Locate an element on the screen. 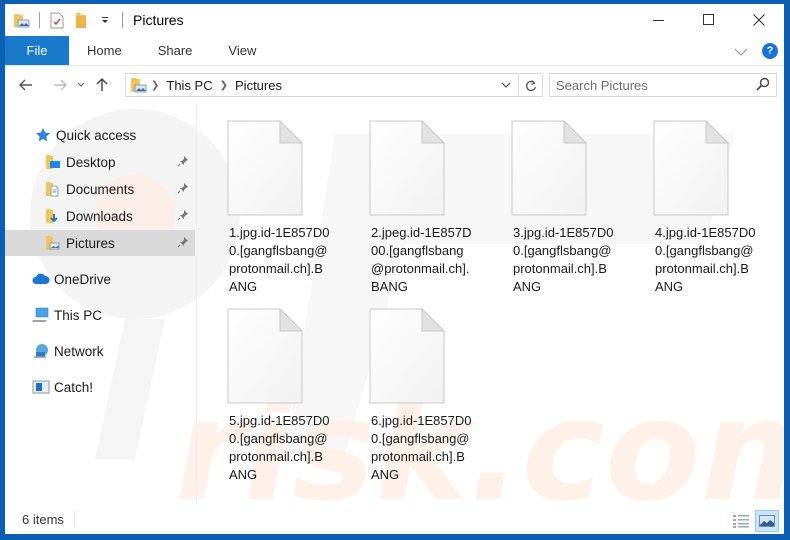 This screenshot has height=540, width=790. sidebar-item-documents: Documents is located at coordinates (100, 189).